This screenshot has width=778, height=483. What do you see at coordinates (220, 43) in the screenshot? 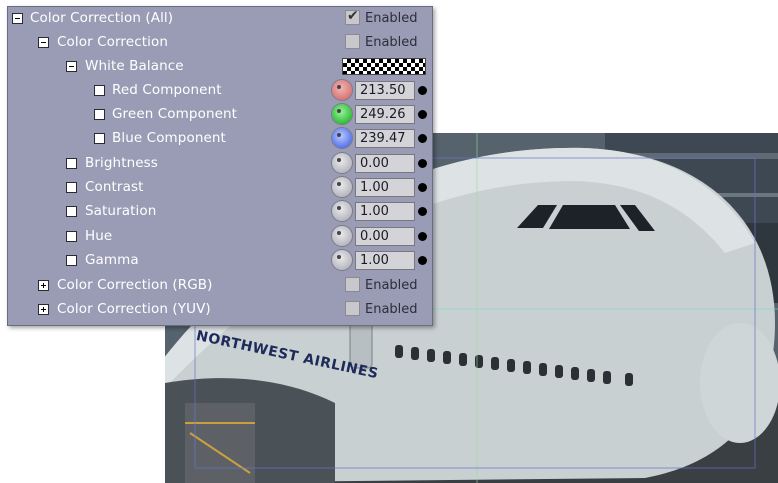
I see `tree-row-color-correction: Color Correction Enabled` at bounding box center [220, 43].